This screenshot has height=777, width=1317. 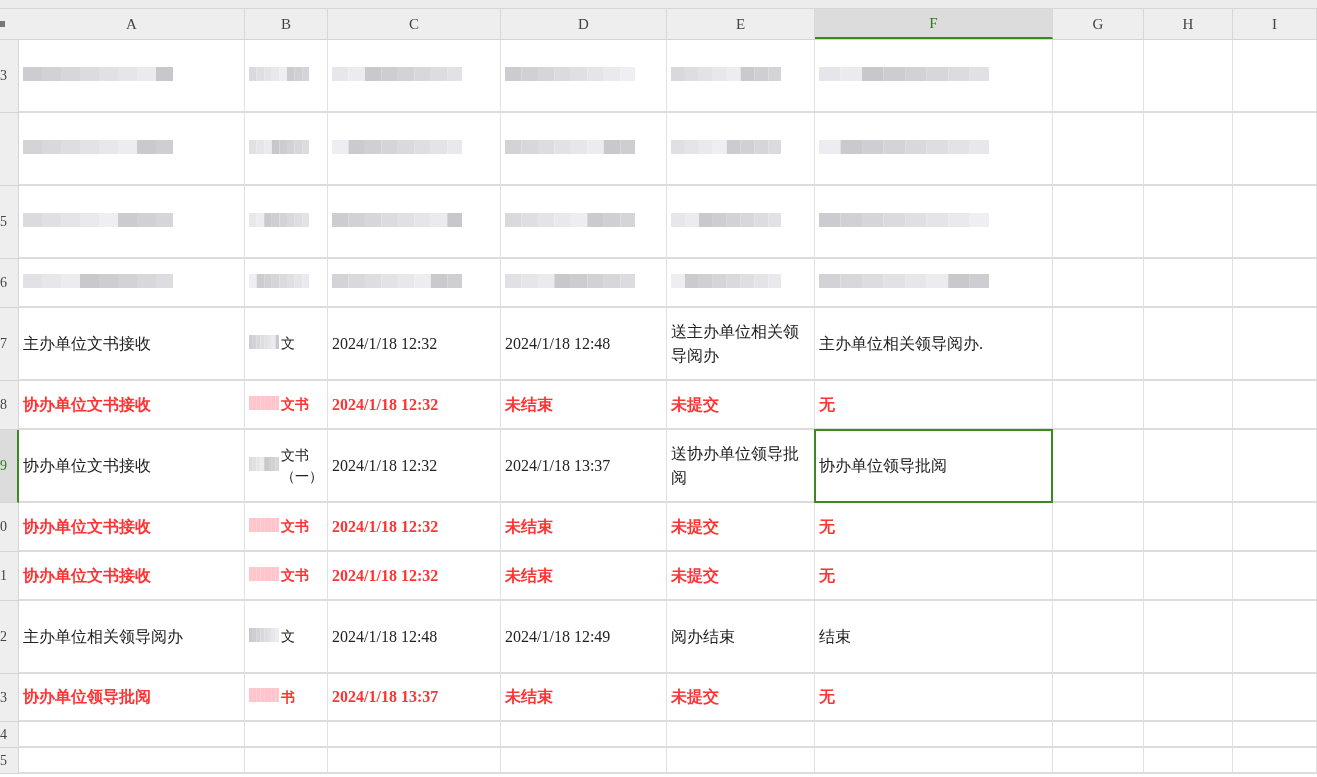 I want to click on table-cell: 2024/1/18 12:49, so click(x=584, y=637).